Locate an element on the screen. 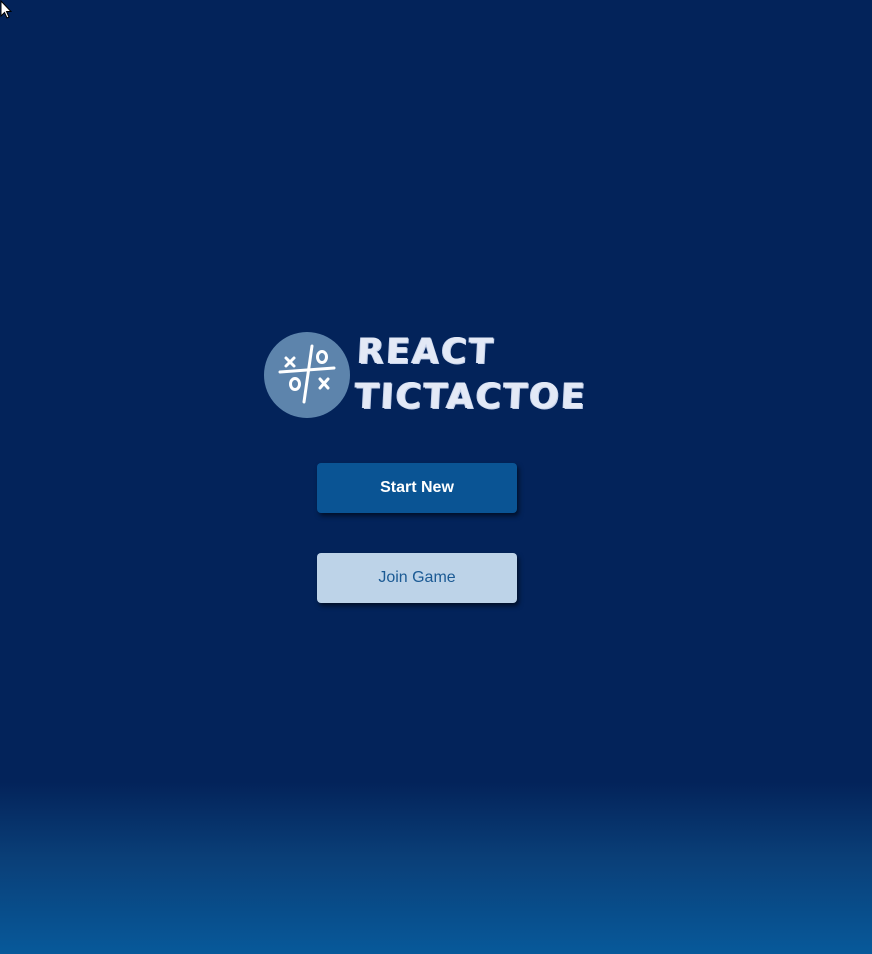 This screenshot has height=954, width=872. mouse-cursor-icon is located at coordinates (6, 9).